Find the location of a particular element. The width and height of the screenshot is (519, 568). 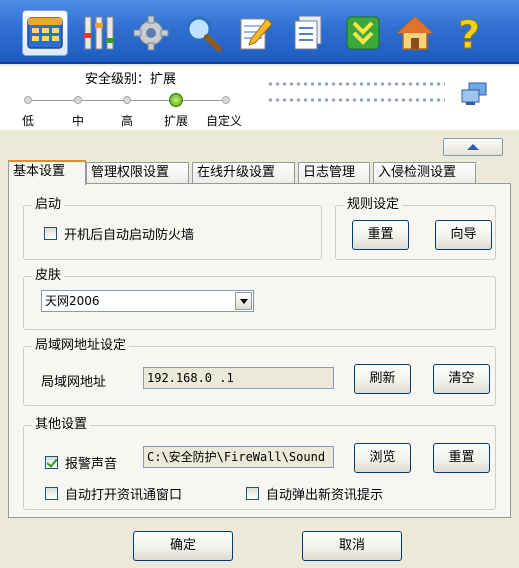

chevron-up-icon is located at coordinates (473, 147).